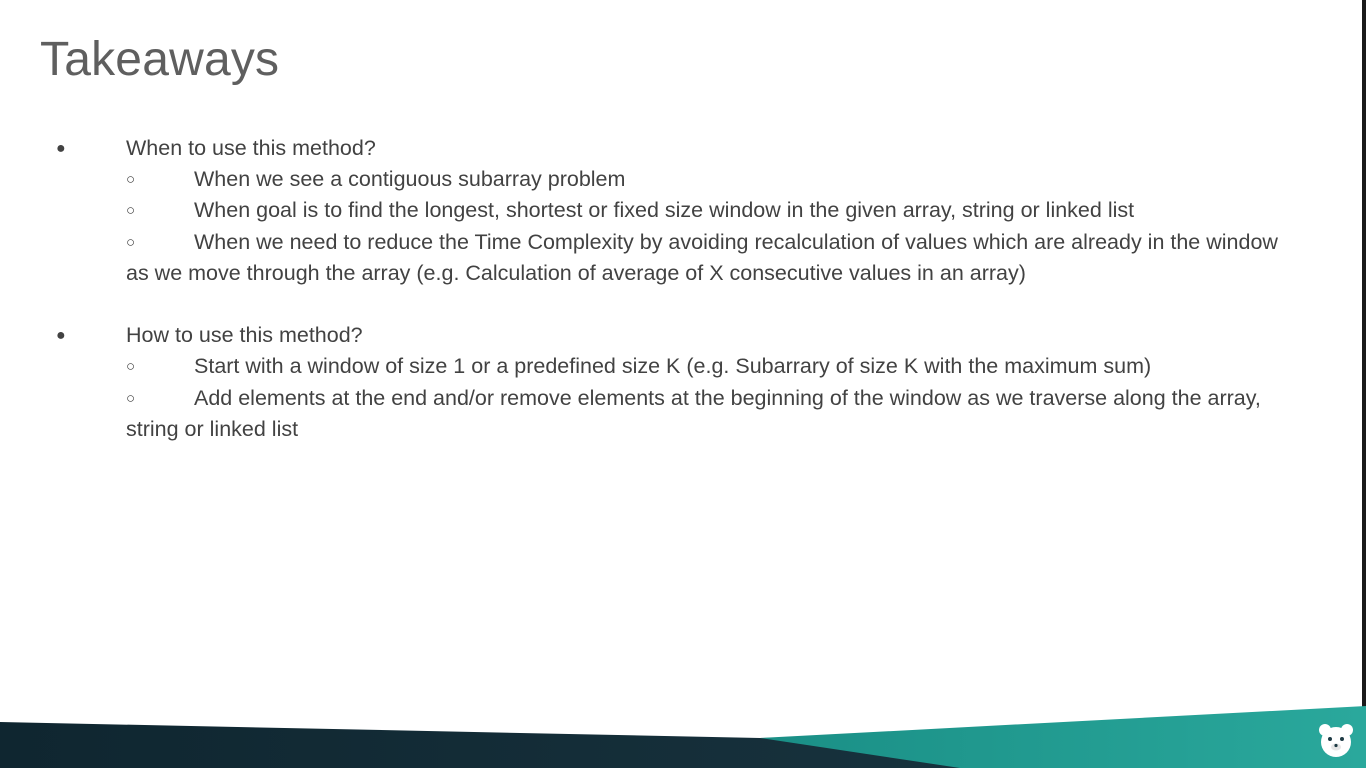 The width and height of the screenshot is (1366, 768). Describe the element at coordinates (1364, 384) in the screenshot. I see `window-right-edge` at that location.